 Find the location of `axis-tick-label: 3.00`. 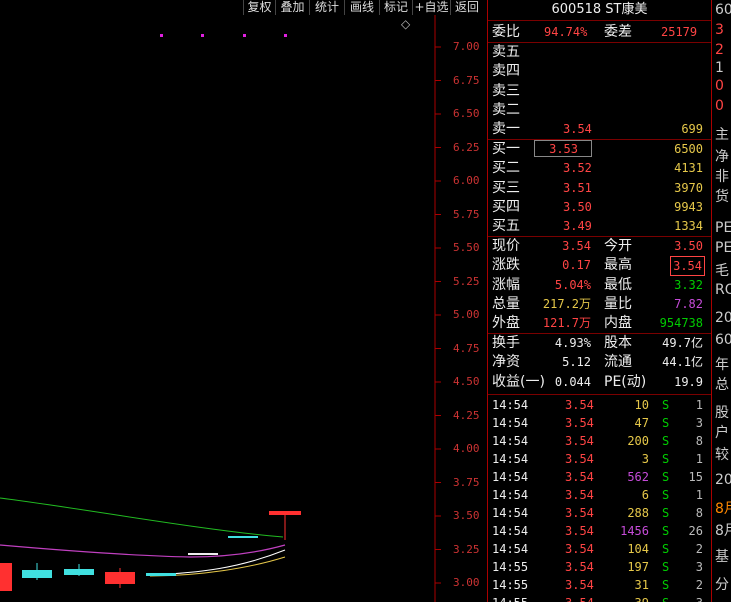

axis-tick-label: 3.00 is located at coordinates (466, 582).